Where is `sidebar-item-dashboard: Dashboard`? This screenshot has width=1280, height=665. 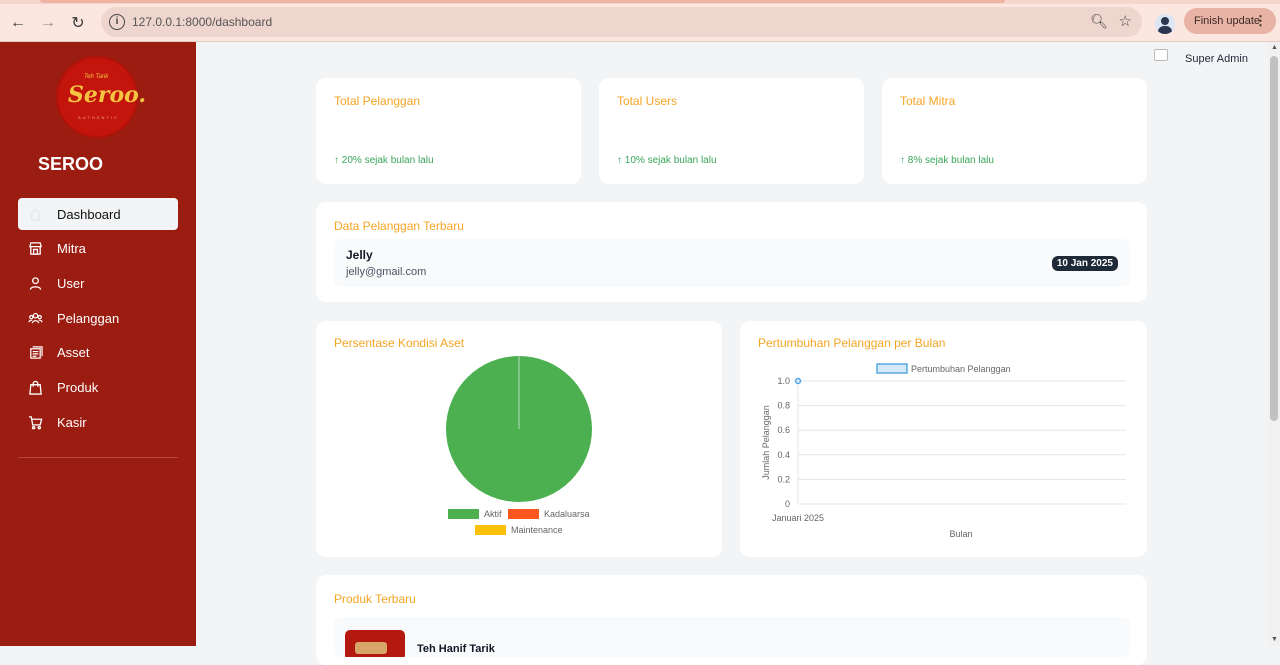
sidebar-item-dashboard: Dashboard is located at coordinates (98, 214).